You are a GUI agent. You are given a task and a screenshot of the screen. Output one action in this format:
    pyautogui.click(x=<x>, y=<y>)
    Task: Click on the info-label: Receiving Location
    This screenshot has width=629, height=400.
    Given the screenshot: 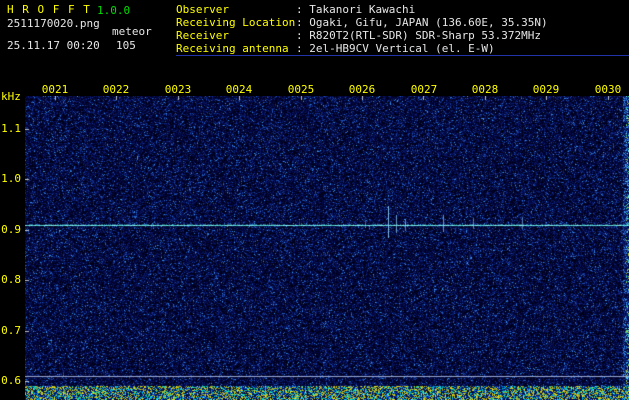 What is the action you would take?
    pyautogui.click(x=236, y=22)
    